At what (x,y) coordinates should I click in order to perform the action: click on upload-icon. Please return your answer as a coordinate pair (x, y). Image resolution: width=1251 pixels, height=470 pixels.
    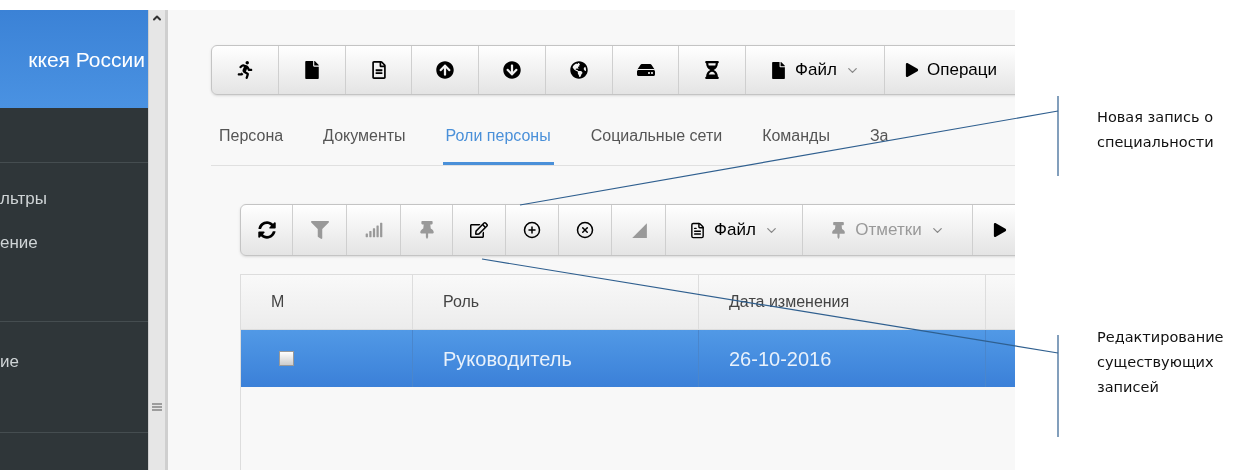
    Looking at the image, I should click on (445, 70).